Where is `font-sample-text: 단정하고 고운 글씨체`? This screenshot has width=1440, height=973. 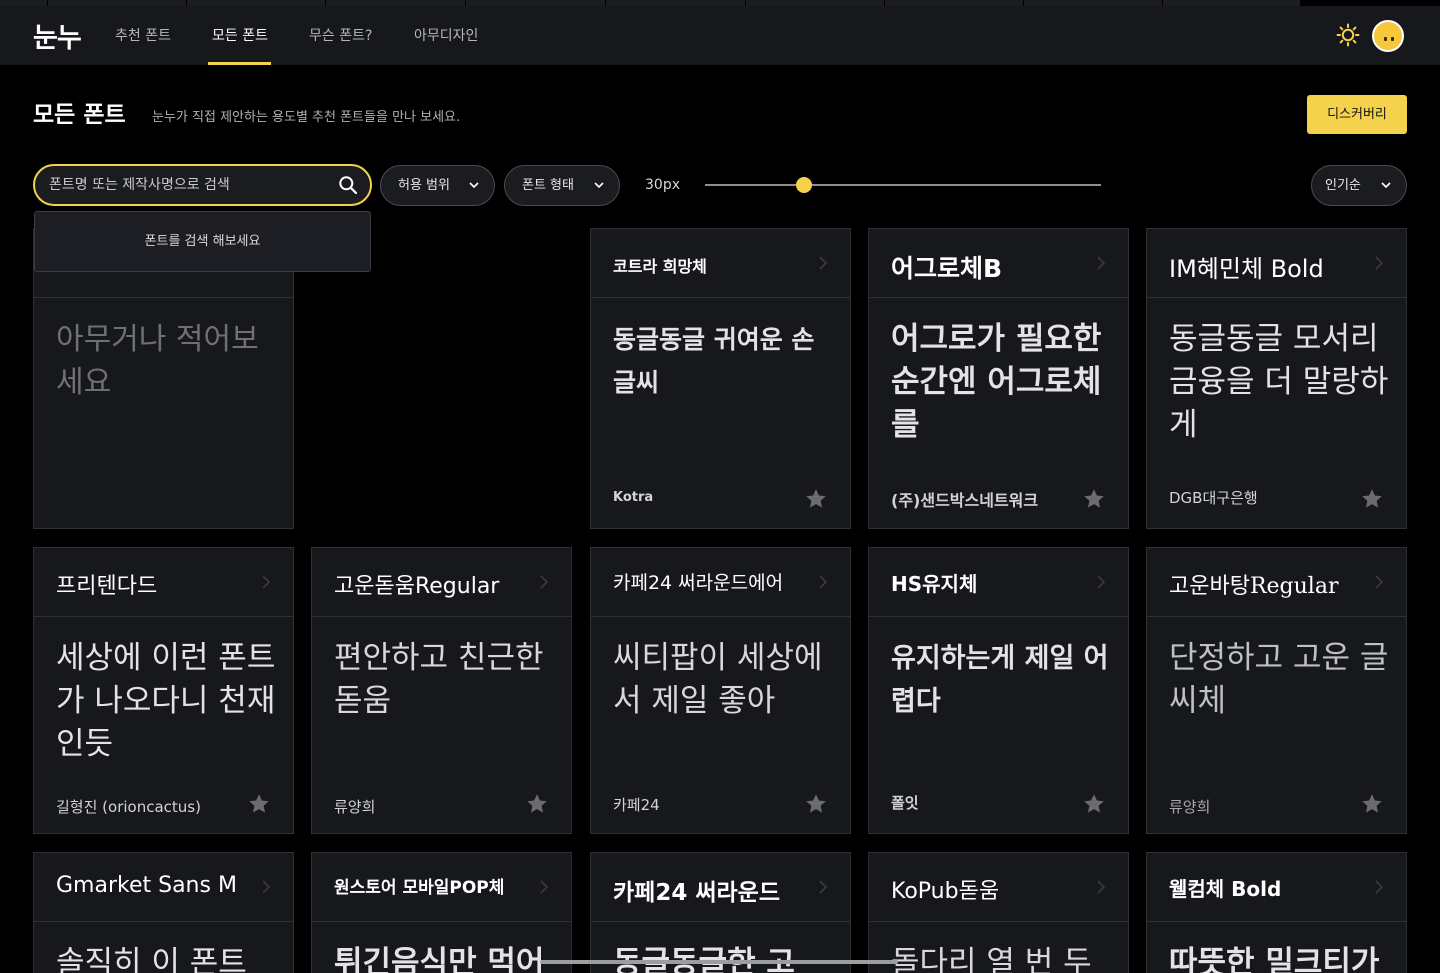
font-sample-text: 단정하고 고운 글씨체 is located at coordinates (1279, 679).